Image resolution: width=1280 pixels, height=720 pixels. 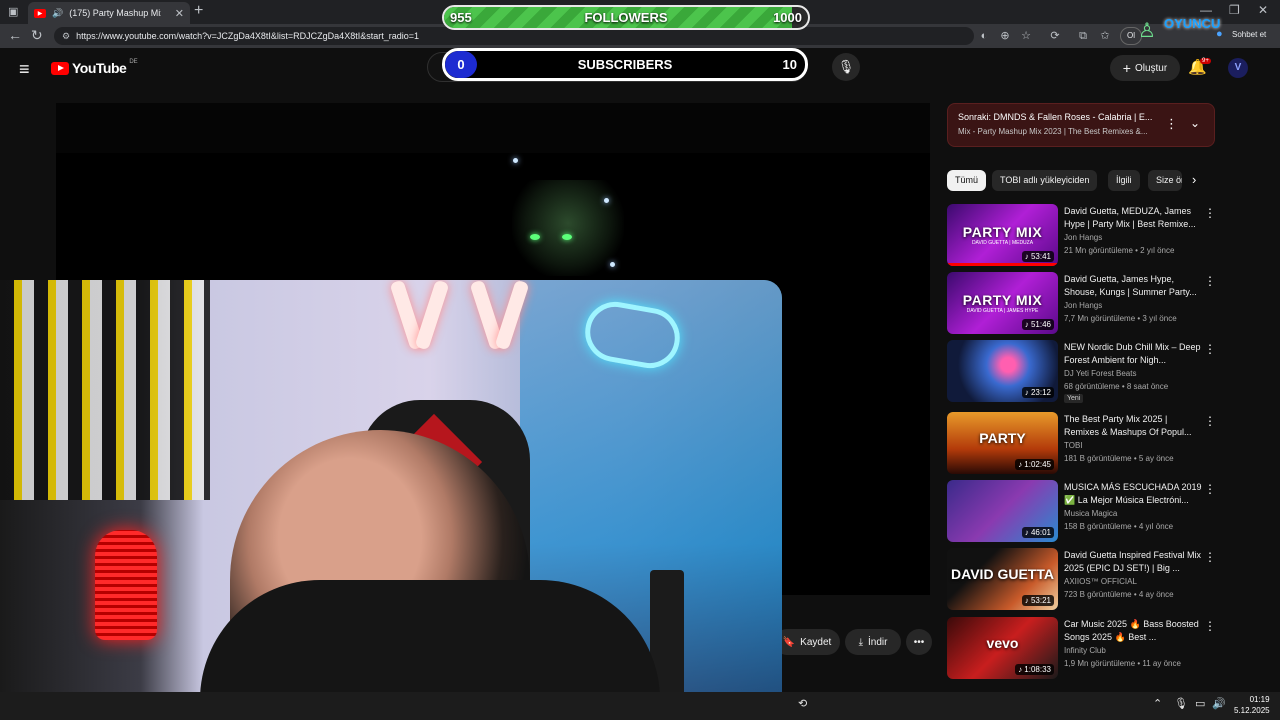 I want to click on subscribers-goal-bar: 0 SUBSCRIBERS 10, so click(x=625, y=64).